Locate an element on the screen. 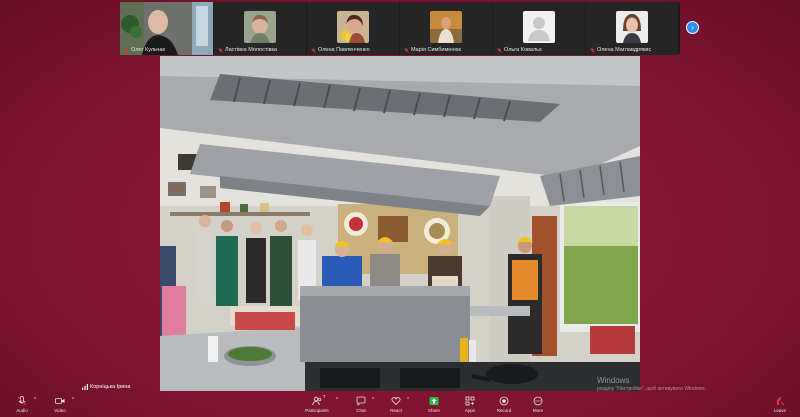 The width and height of the screenshot is (800, 417). more-button: More is located at coordinates (538, 405).